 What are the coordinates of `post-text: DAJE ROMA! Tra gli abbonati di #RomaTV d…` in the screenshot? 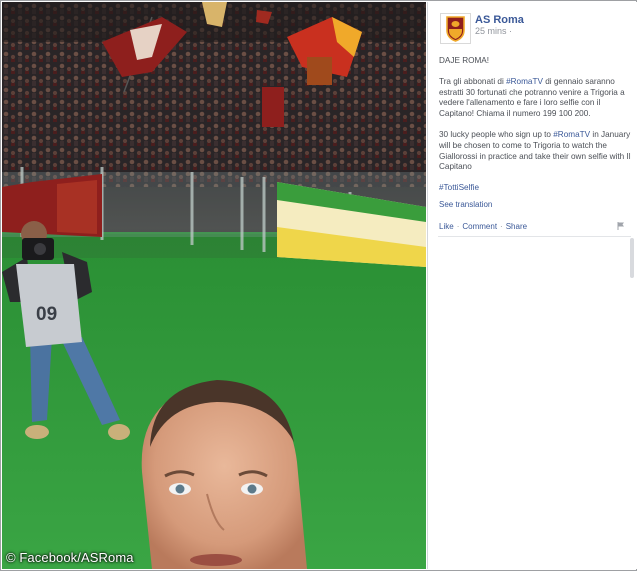 It's located at (536, 130).